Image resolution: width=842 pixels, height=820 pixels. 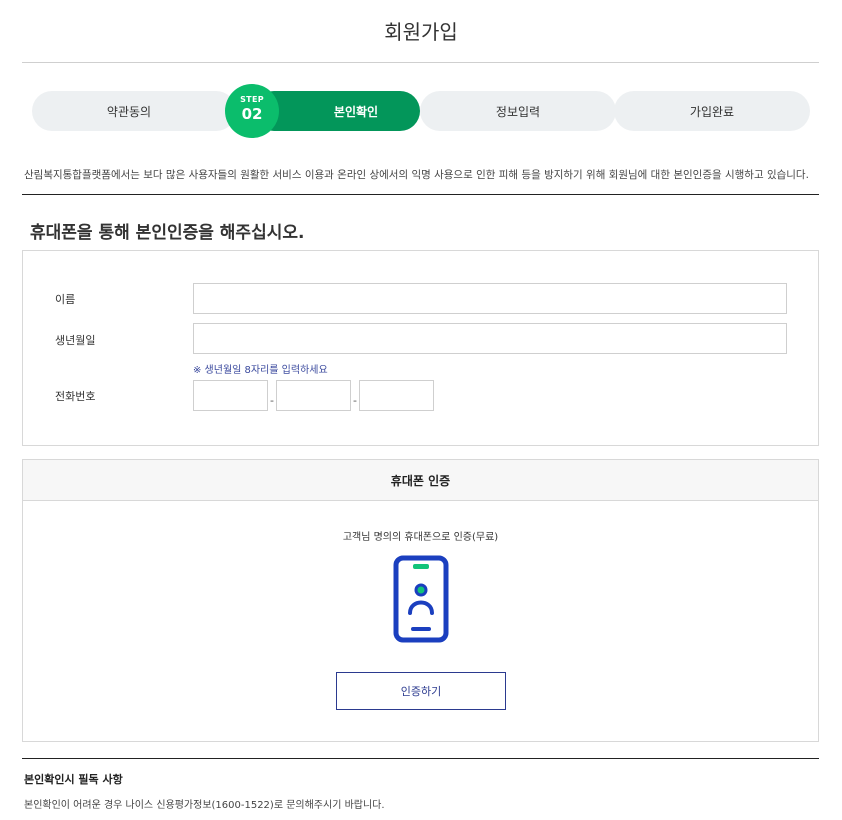 I want to click on signup-steps: 약관동의 정보입력 가입완료 본인확인 STEP 02, so click(x=421, y=111).